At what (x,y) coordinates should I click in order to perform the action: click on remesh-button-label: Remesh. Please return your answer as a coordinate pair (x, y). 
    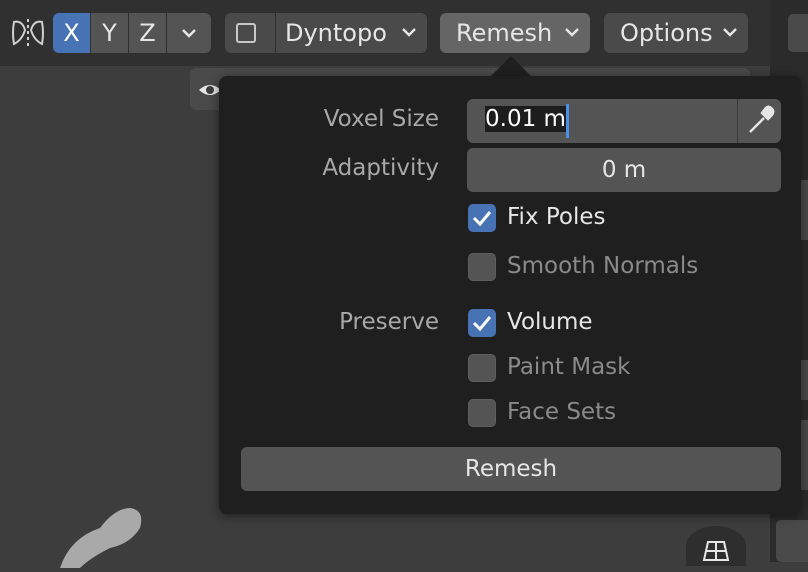
    Looking at the image, I should click on (511, 469).